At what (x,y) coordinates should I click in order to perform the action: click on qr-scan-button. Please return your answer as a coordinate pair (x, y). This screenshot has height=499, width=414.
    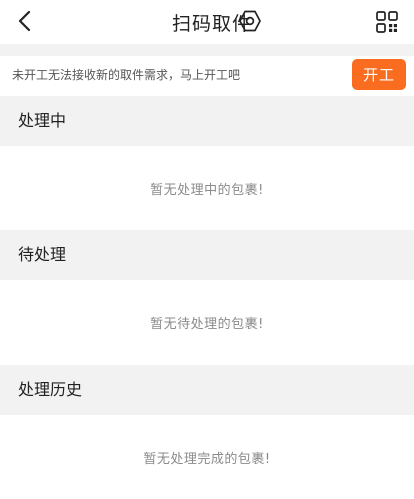
    Looking at the image, I should click on (387, 22).